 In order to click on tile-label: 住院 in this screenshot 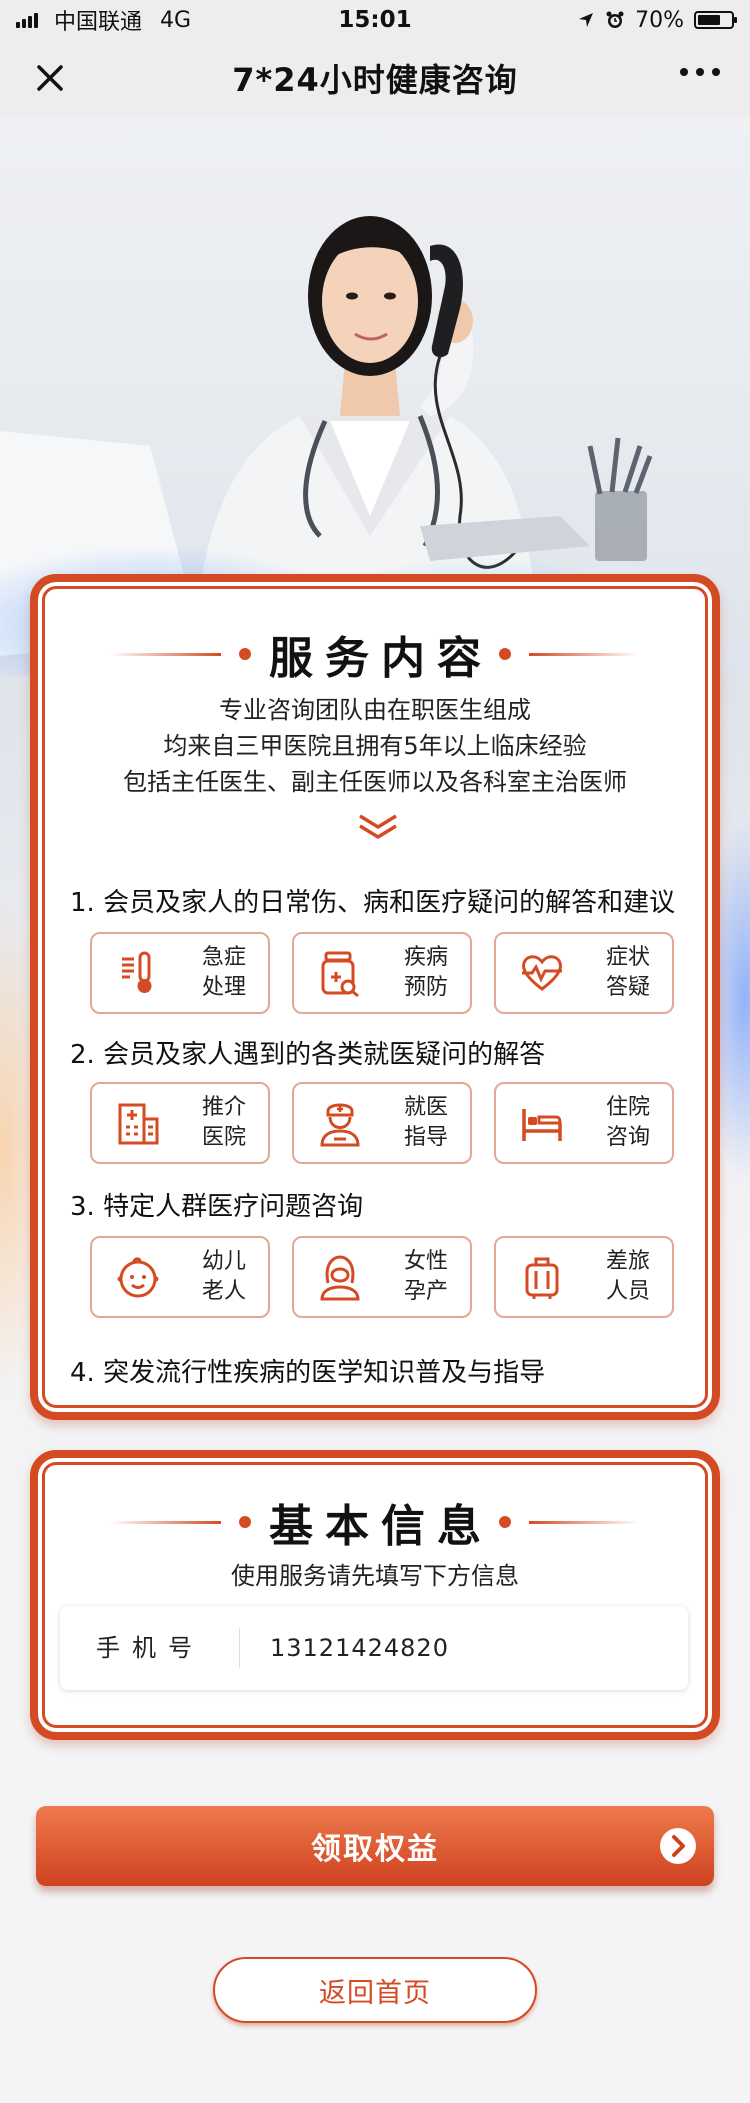, I will do `click(627, 1107)`.